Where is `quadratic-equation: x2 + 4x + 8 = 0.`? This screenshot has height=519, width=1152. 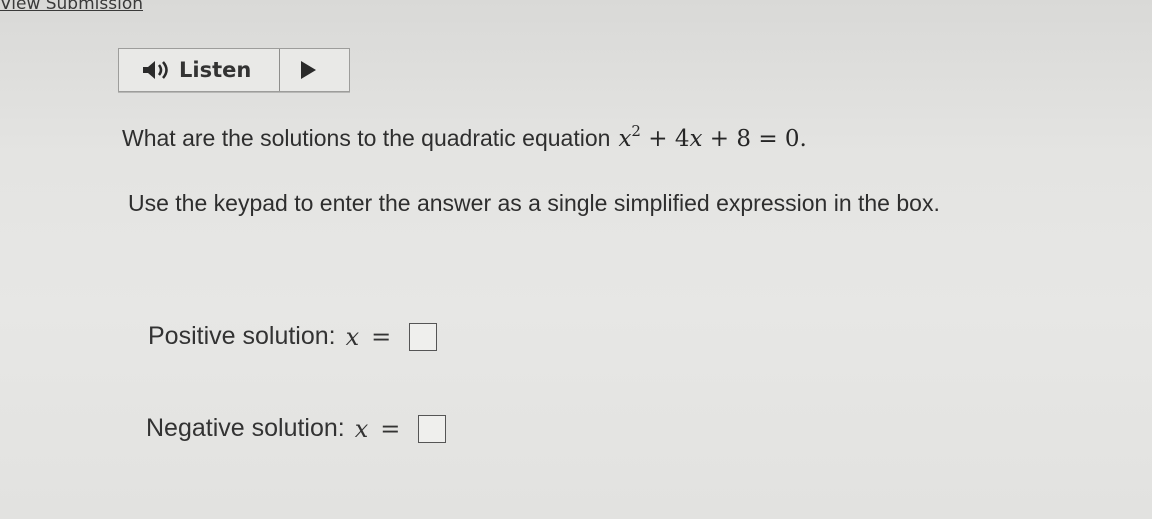 quadratic-equation: x2 + 4x + 8 = 0. is located at coordinates (712, 137).